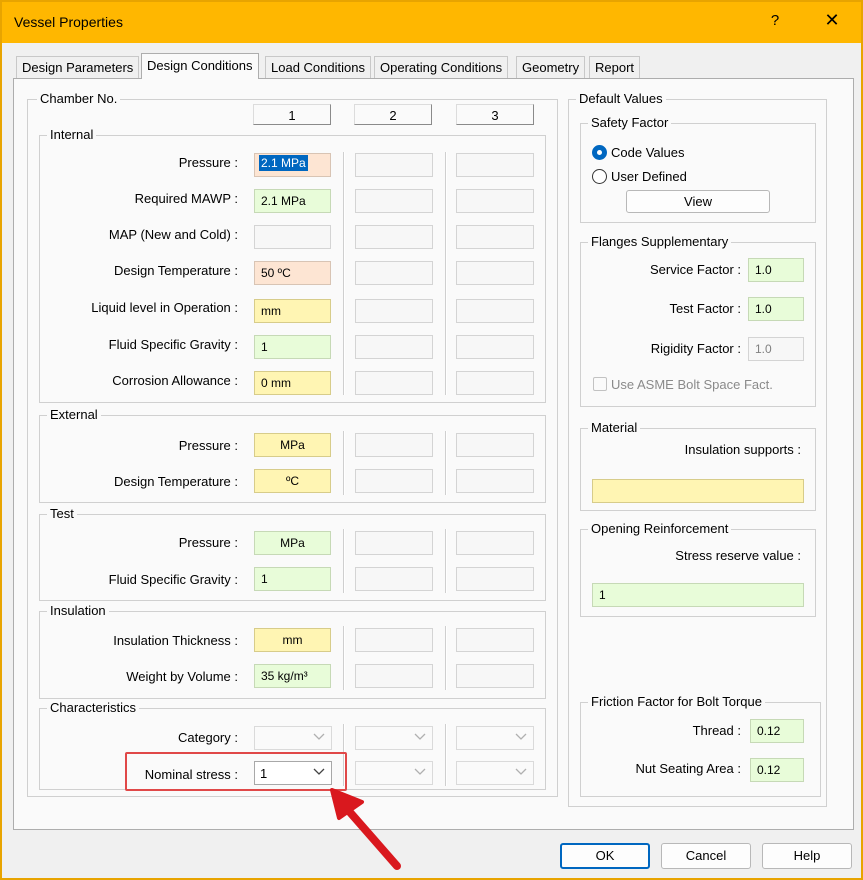 The image size is (863, 880). What do you see at coordinates (777, 731) in the screenshot?
I see `thread-input: 0.12` at bounding box center [777, 731].